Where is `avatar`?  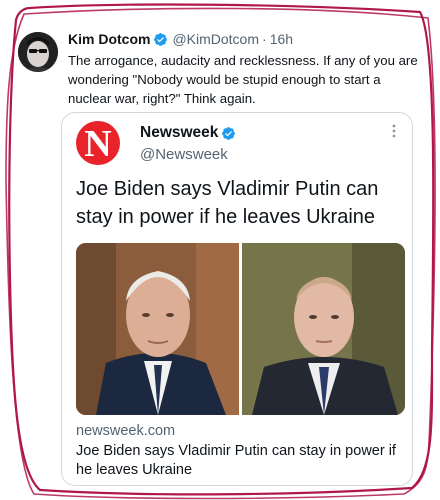 avatar is located at coordinates (38, 52).